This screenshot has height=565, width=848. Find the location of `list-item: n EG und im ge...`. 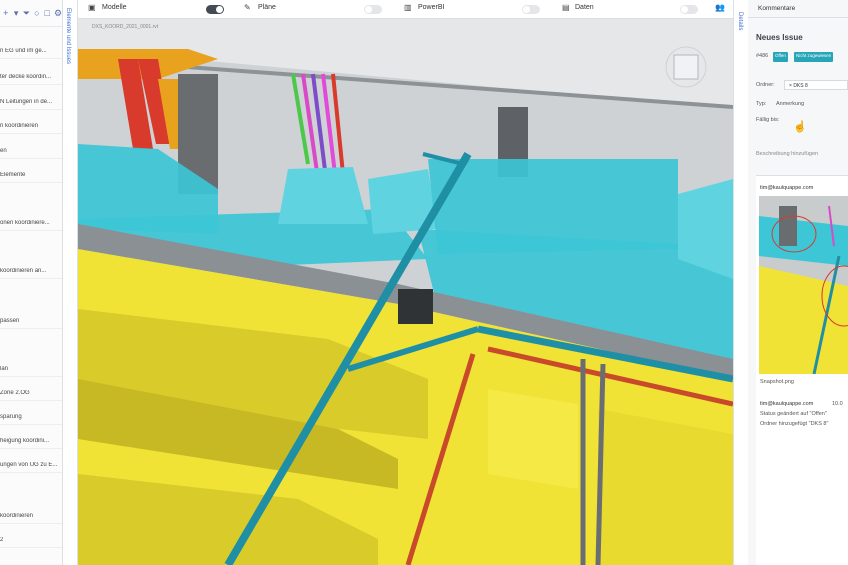

list-item: n EG und im ge... is located at coordinates (31, 53).